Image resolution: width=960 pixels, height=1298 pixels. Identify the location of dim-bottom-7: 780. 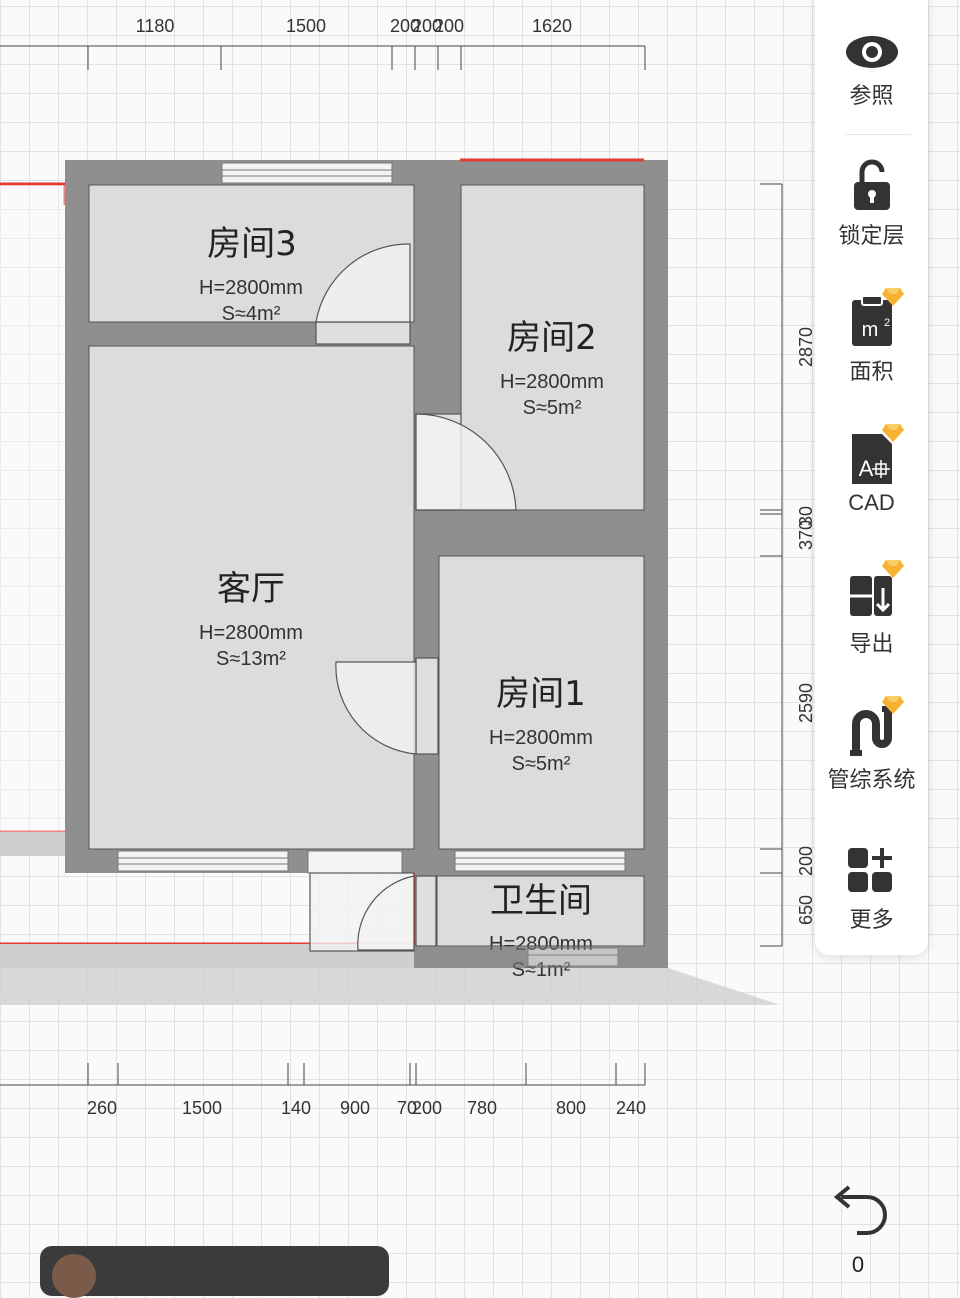
(482, 1108).